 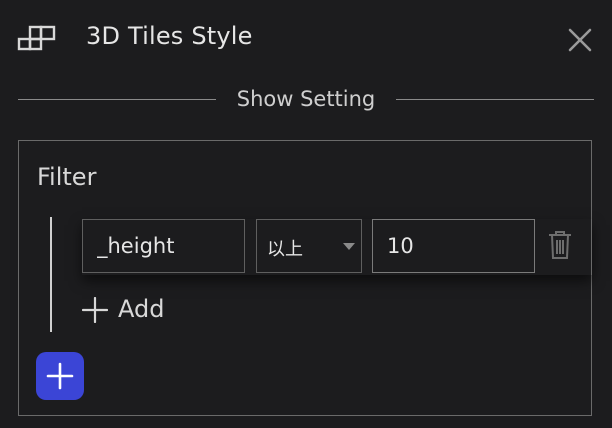 I want to click on value-input, so click(x=453, y=246).